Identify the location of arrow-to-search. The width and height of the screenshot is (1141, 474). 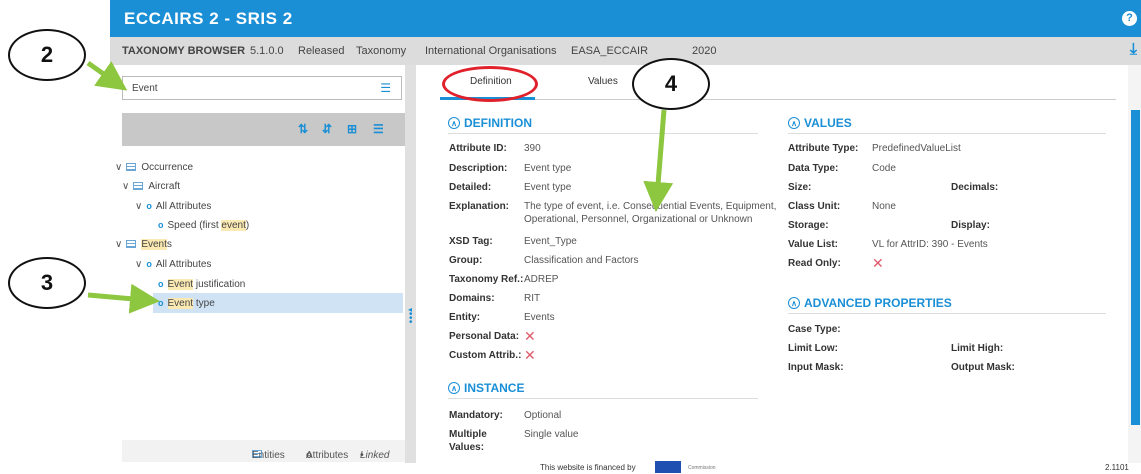
(107, 75).